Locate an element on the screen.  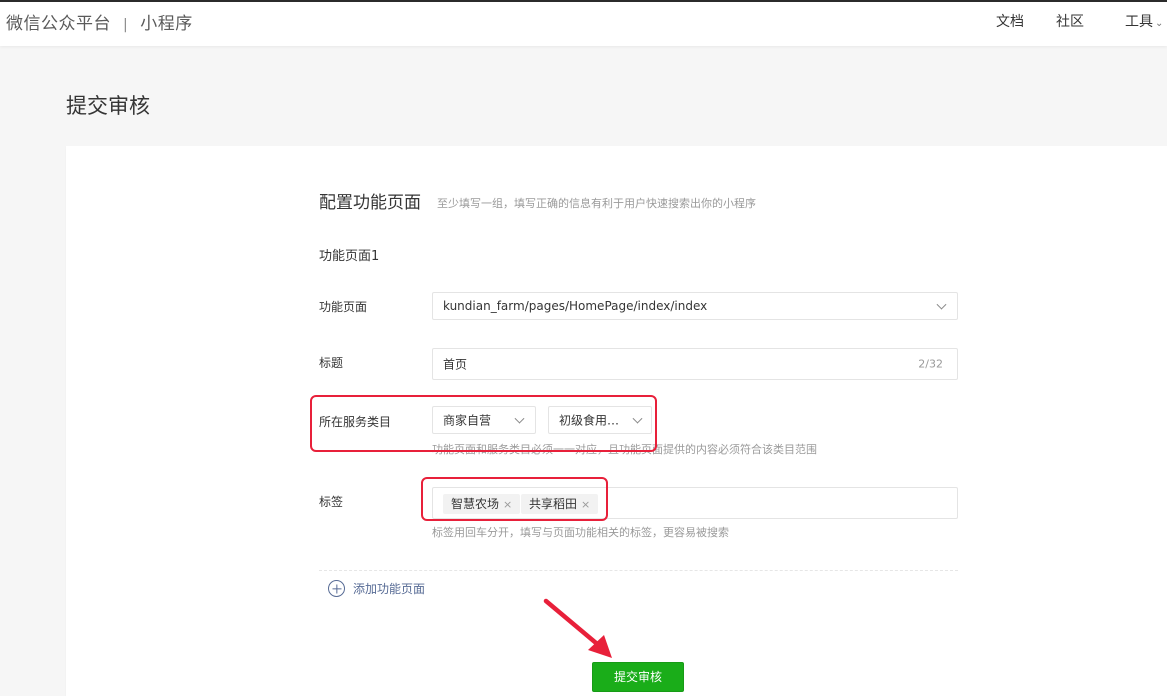
tags-help-text: 标签用回车分开，填写与页面功能相关的标签，更容易被搜索 is located at coordinates (580, 532).